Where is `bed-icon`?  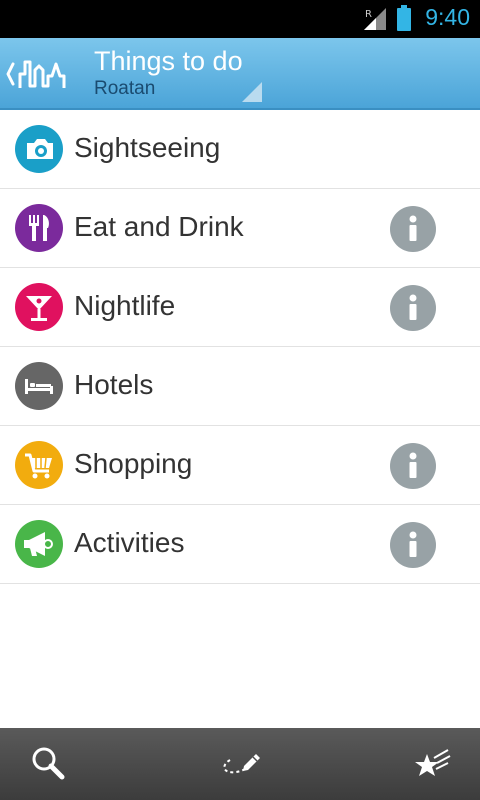
bed-icon is located at coordinates (39, 386).